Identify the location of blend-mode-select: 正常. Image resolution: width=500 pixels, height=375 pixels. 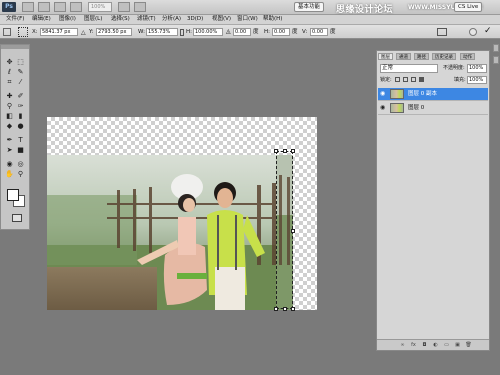
(409, 68).